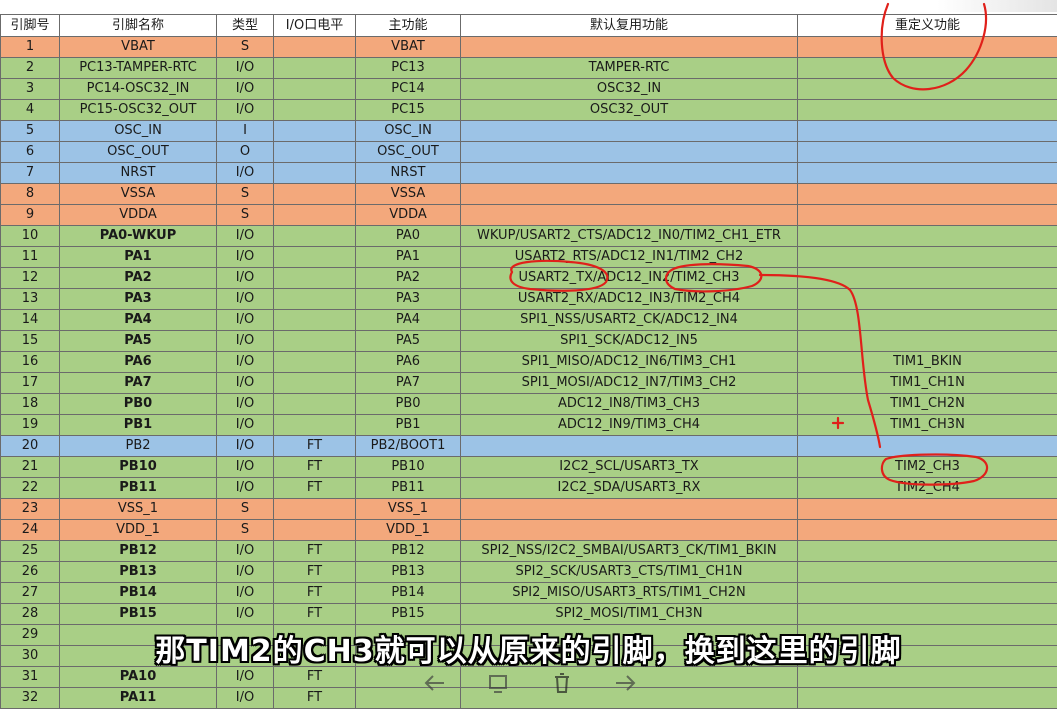  I want to click on cell-pin-name: PB14, so click(138, 593).